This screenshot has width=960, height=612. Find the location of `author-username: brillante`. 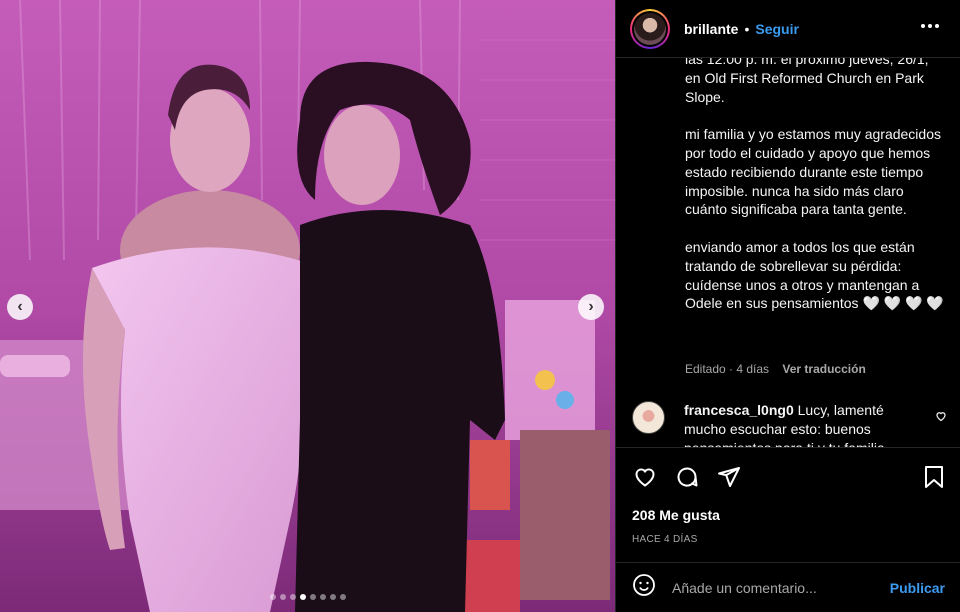

author-username: brillante is located at coordinates (711, 29).